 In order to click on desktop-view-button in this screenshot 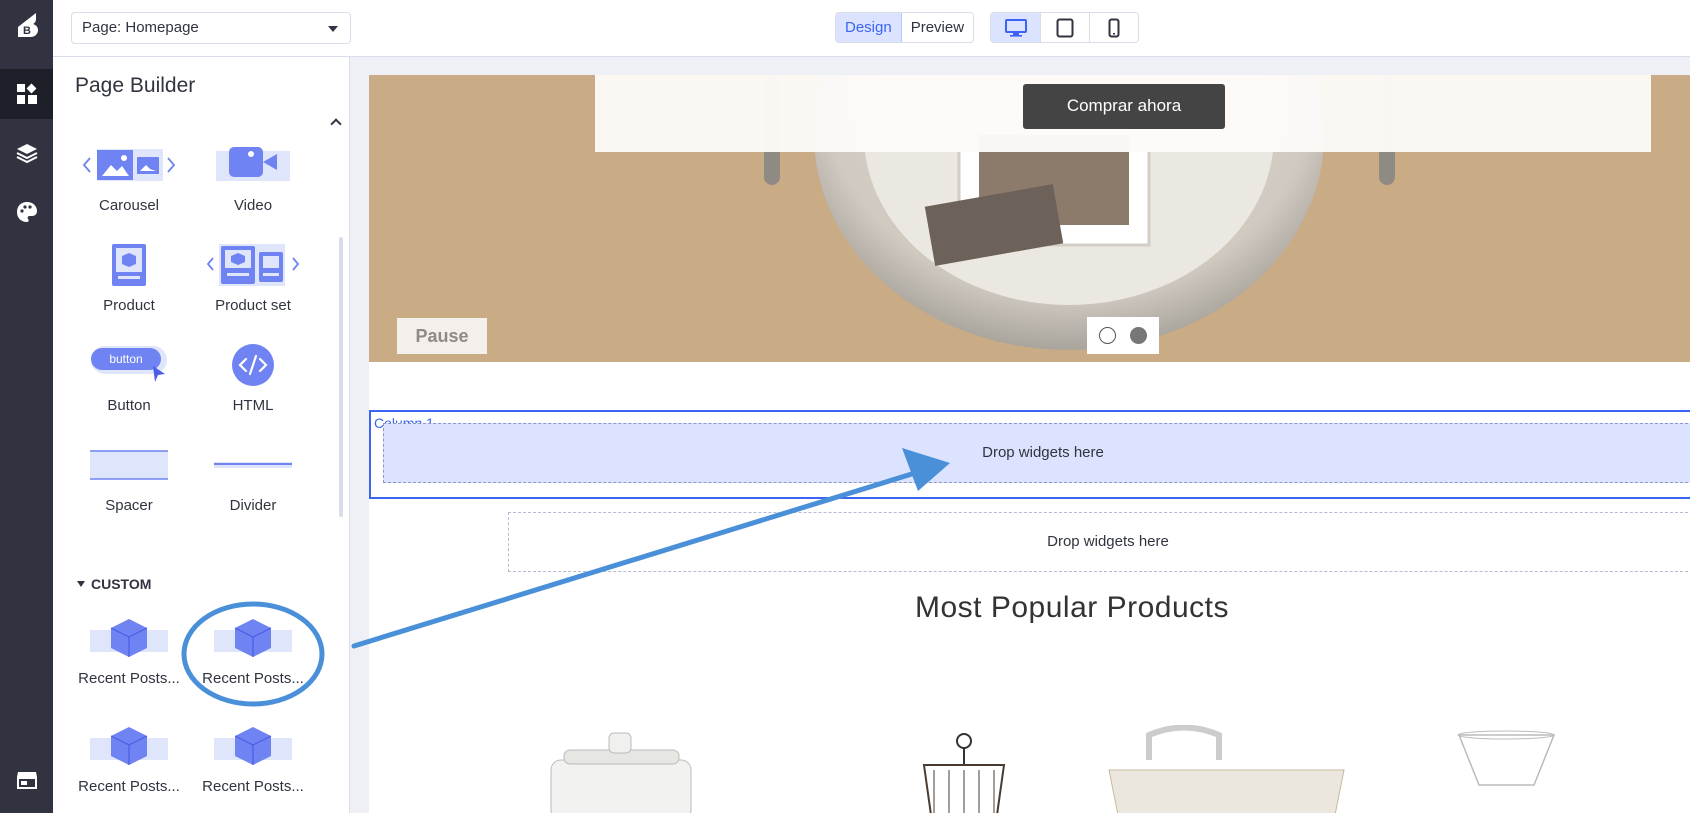, I will do `click(1015, 27)`.